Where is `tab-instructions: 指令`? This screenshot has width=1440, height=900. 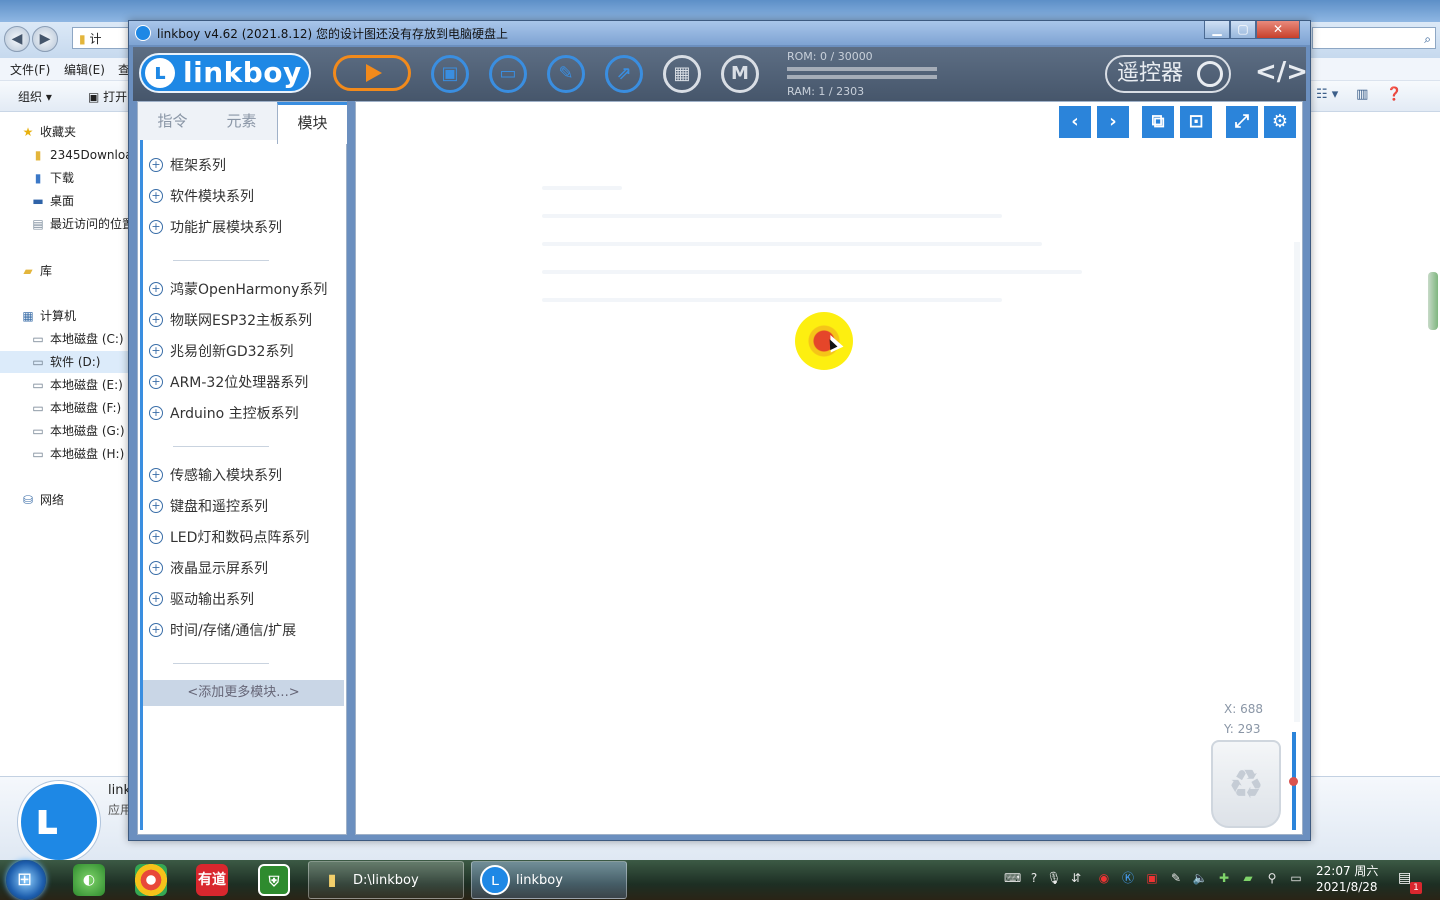
tab-instructions: 指令 is located at coordinates (172, 121).